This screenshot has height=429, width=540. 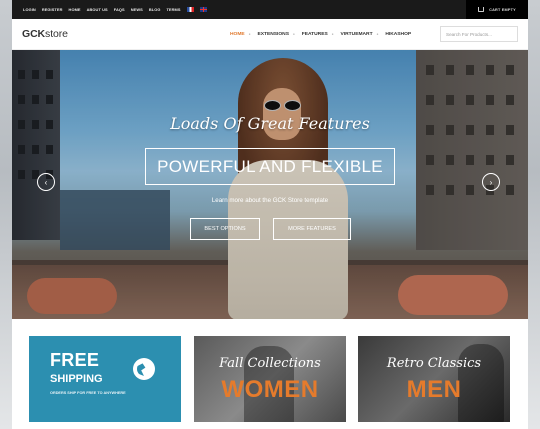 What do you see at coordinates (6, 214) in the screenshot?
I see `page-background-left` at bounding box center [6, 214].